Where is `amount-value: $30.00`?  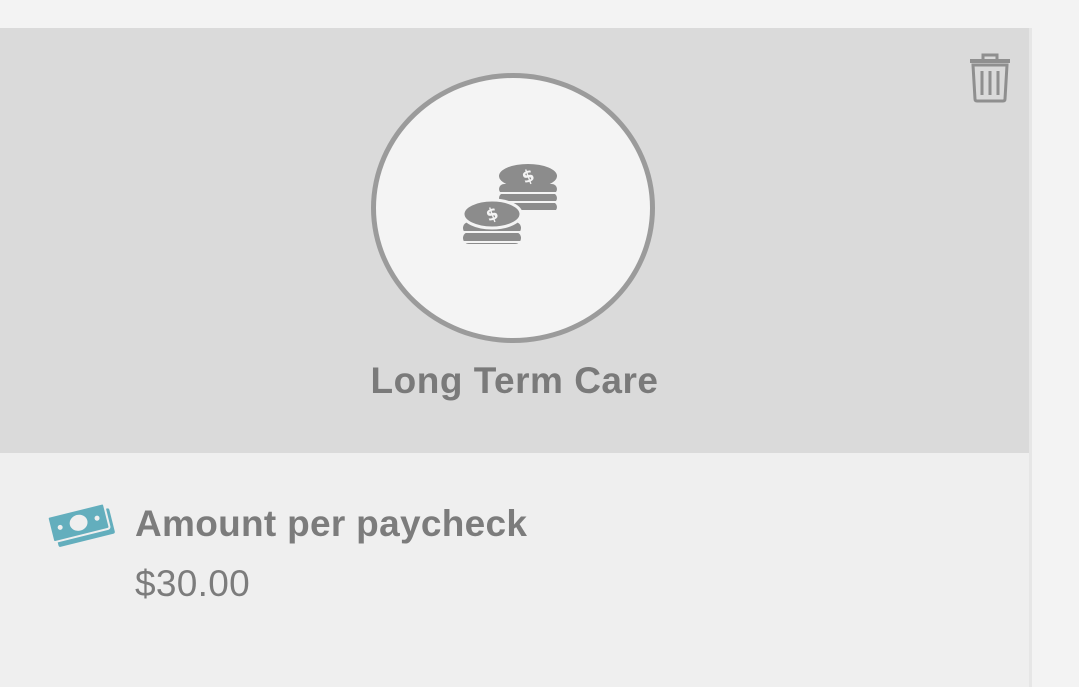
amount-value: $30.00 is located at coordinates (192, 583).